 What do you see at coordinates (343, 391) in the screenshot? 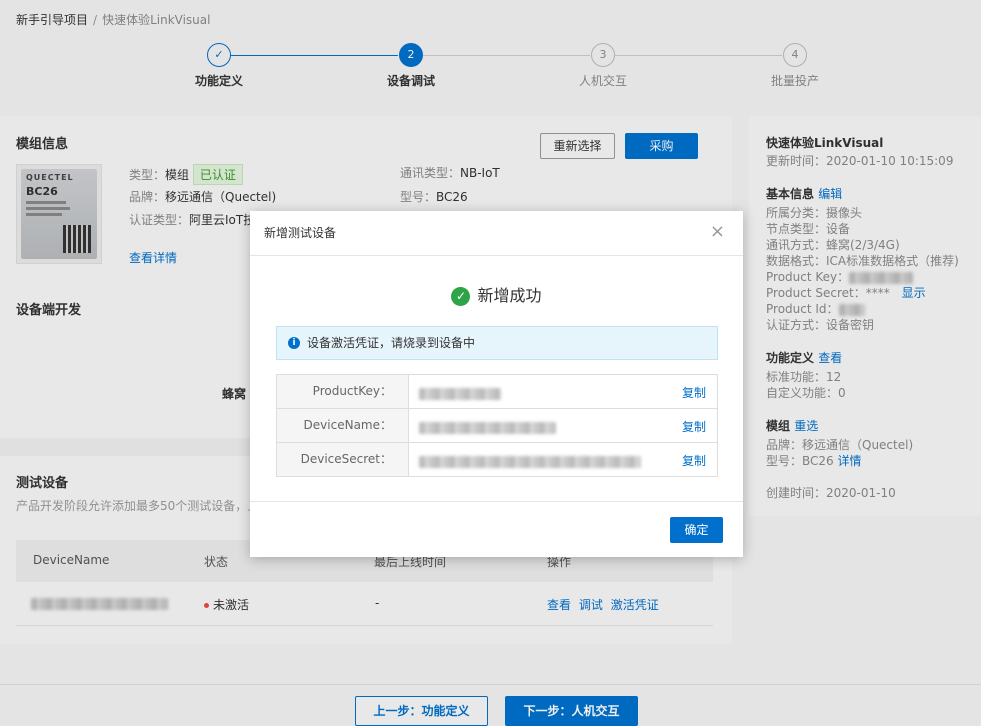
I see `product-key-label: ProductKey：` at bounding box center [343, 391].